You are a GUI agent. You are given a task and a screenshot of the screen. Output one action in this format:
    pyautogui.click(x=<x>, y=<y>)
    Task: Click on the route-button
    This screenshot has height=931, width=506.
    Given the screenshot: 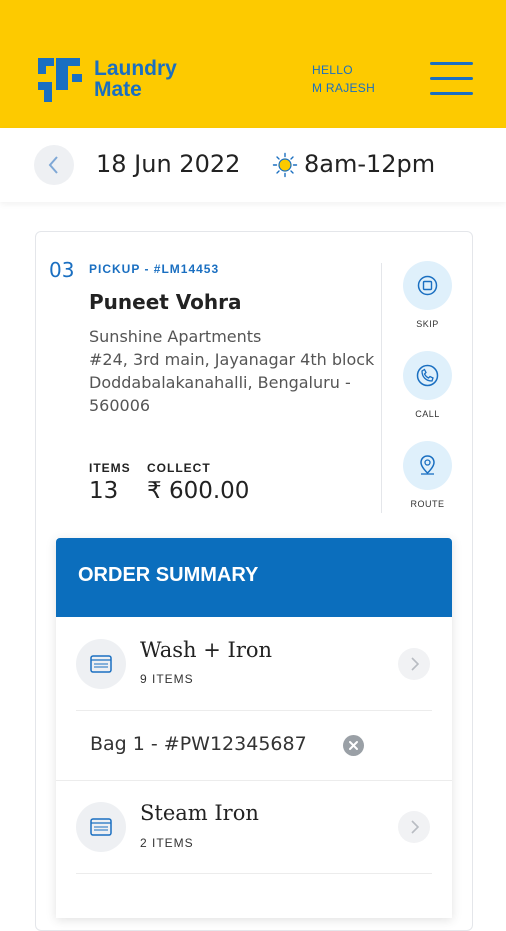 What is the action you would take?
    pyautogui.click(x=427, y=465)
    